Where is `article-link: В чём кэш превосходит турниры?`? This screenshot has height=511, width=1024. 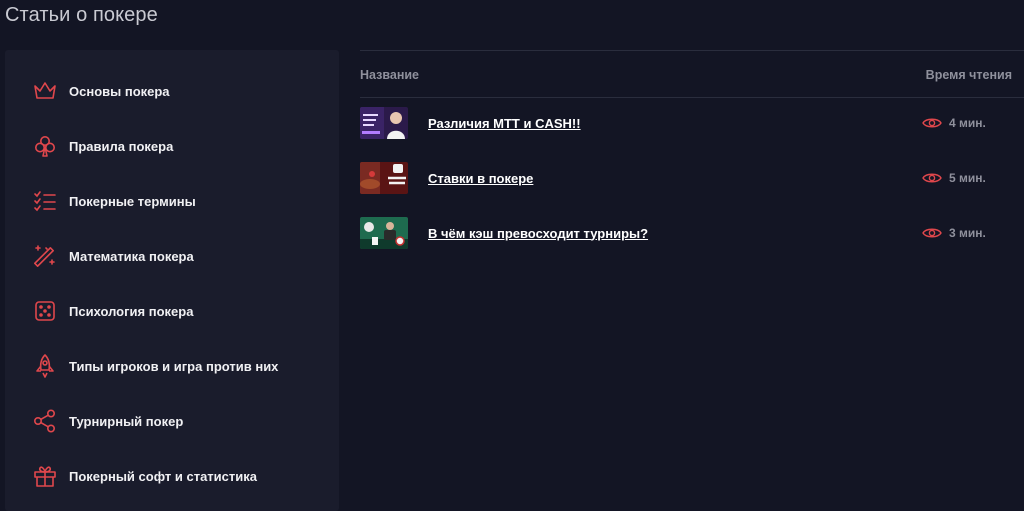 article-link: В чём кэш превосходит турниры? is located at coordinates (538, 233).